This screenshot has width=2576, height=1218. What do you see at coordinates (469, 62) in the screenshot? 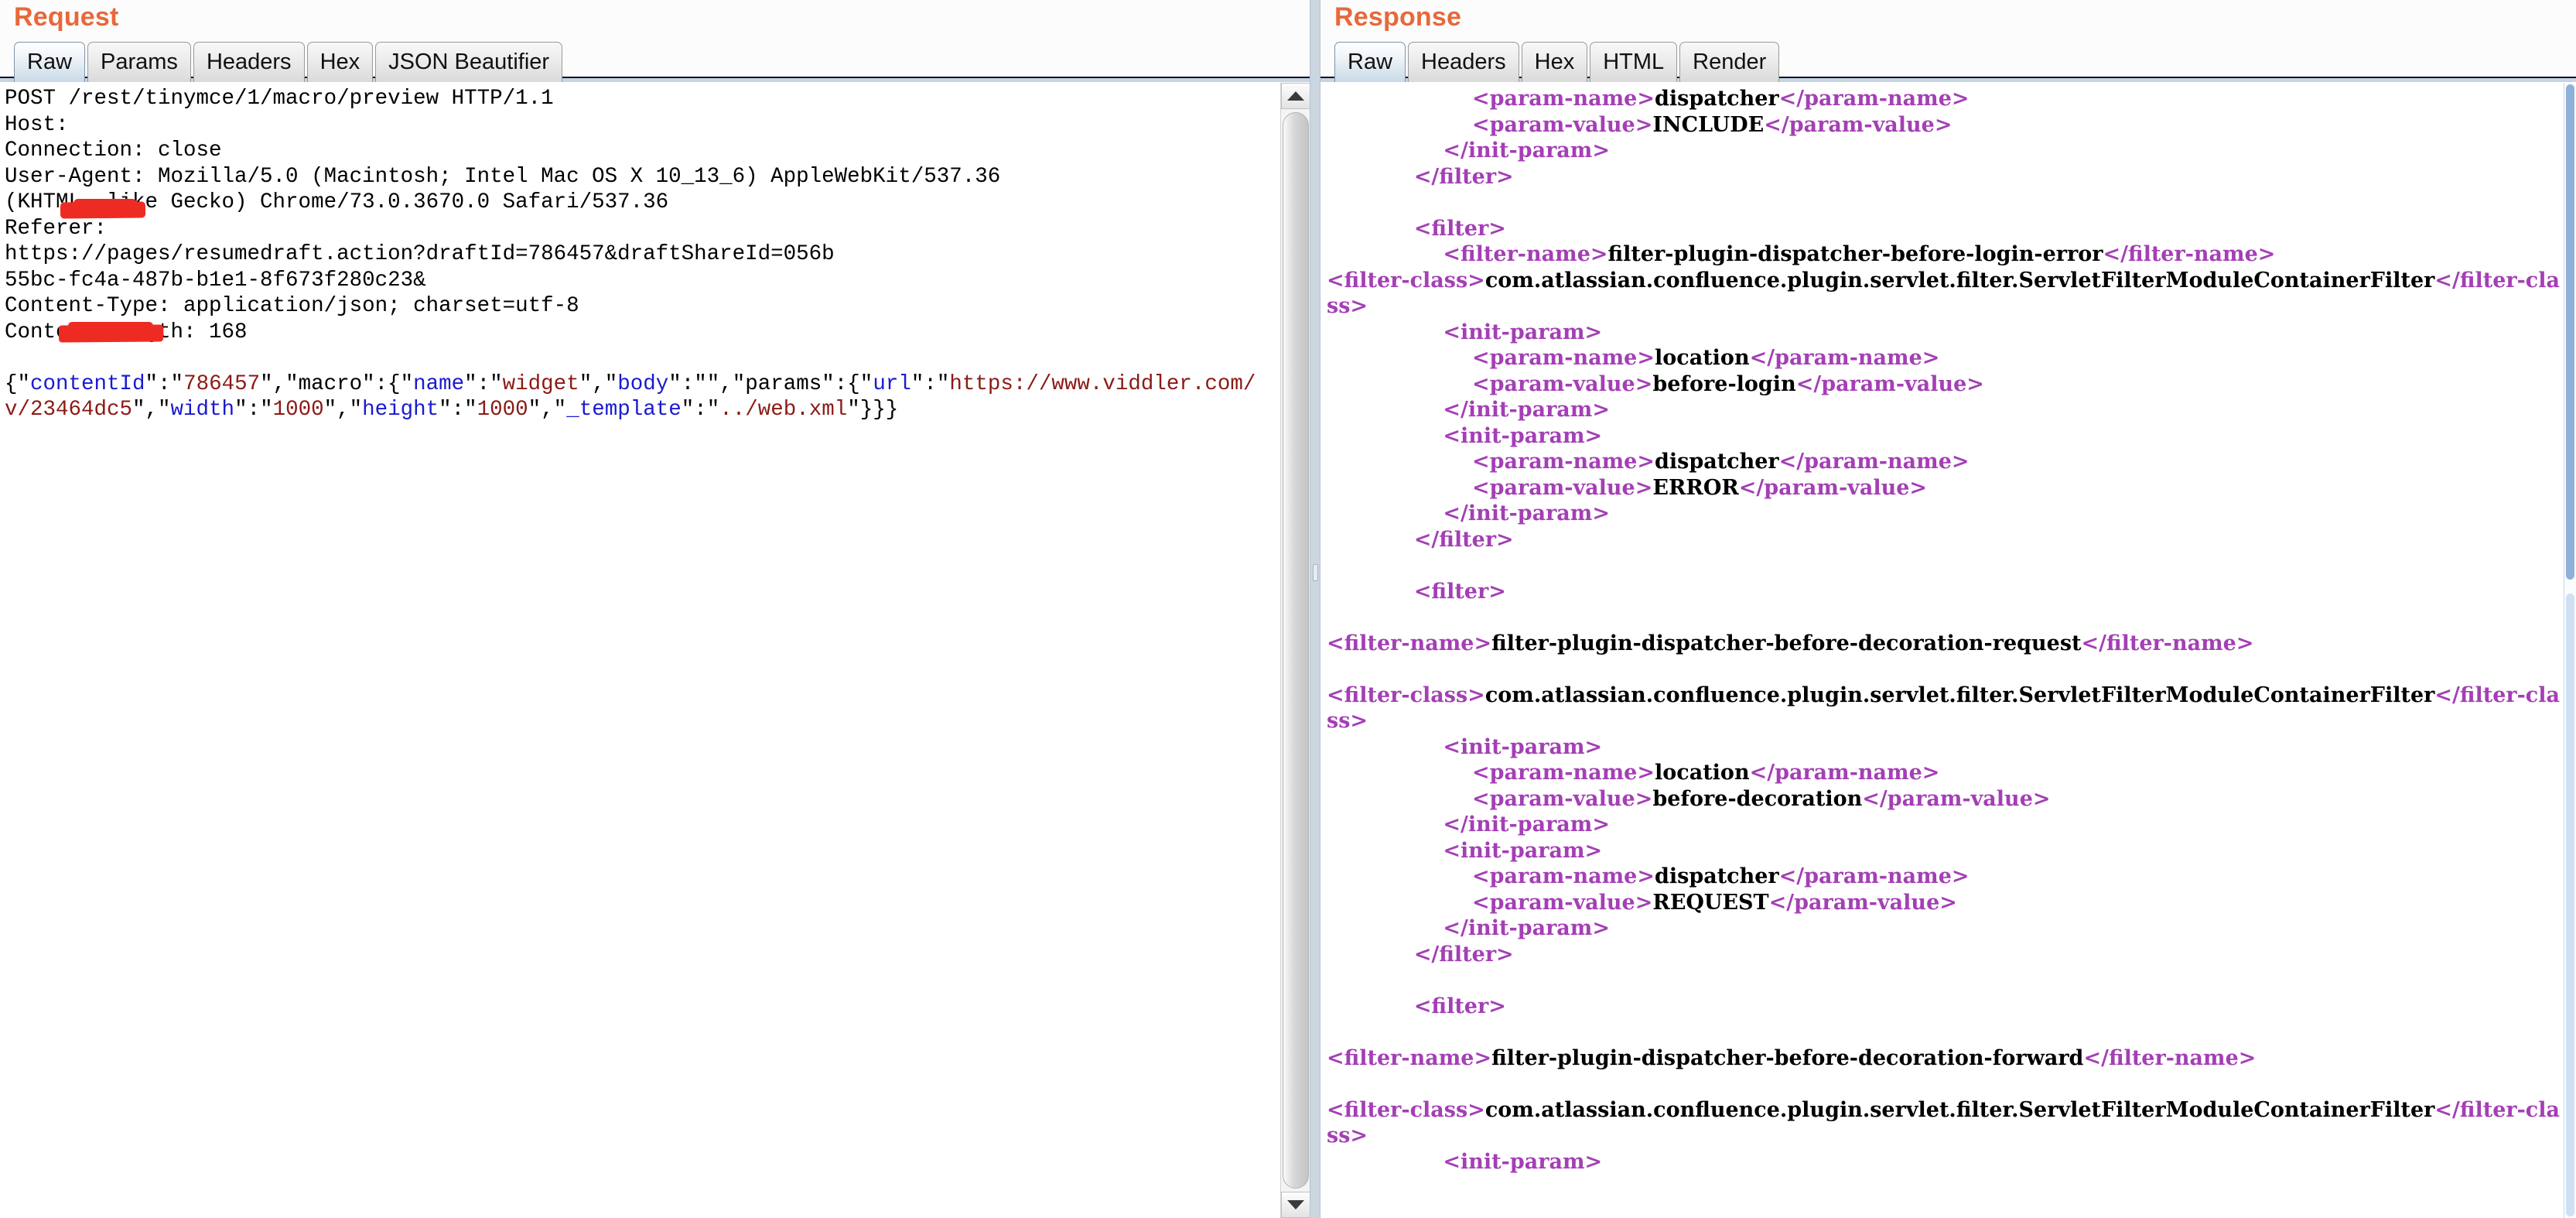
I see `tab-request-json-beautifier: JSON Beautifier` at bounding box center [469, 62].